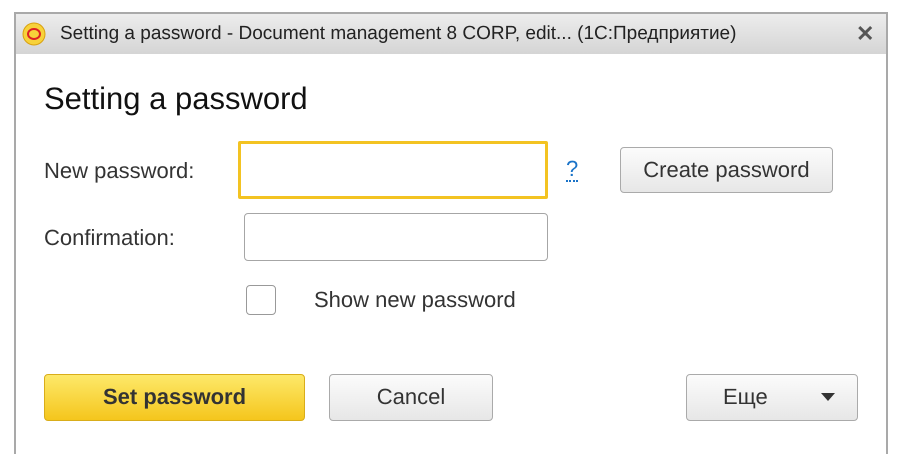 Image resolution: width=898 pixels, height=454 pixels. I want to click on close-button: ✕, so click(865, 34).